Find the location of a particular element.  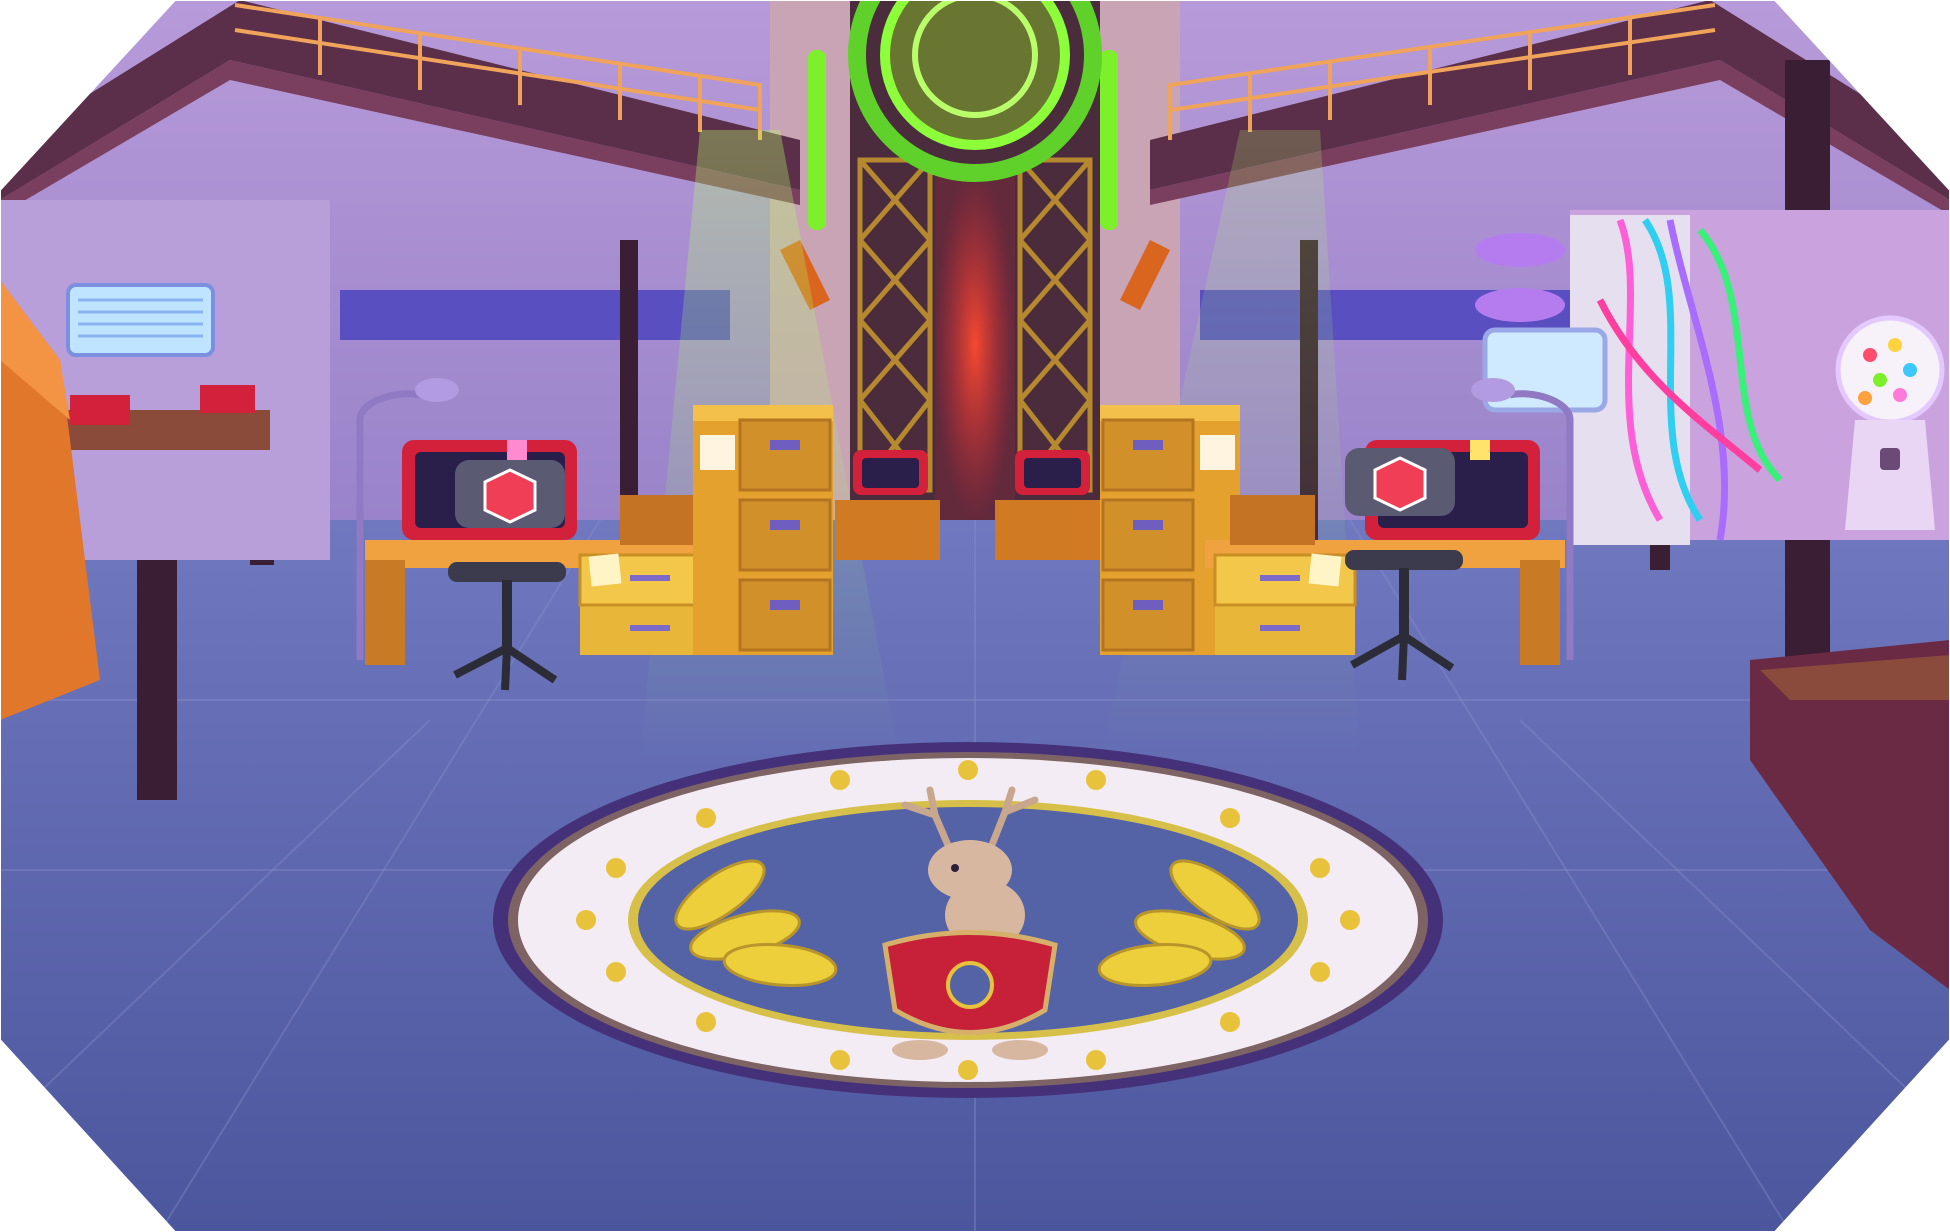

green-tube-right is located at coordinates (1109, 140).